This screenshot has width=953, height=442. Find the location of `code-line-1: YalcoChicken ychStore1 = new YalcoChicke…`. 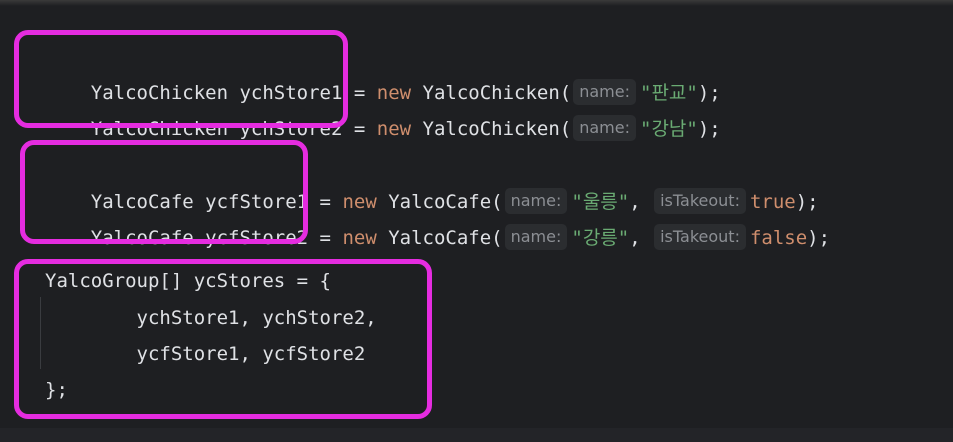

code-line-1: YalcoChicken ychStore1 = new YalcoChicke… is located at coordinates (383, 76).